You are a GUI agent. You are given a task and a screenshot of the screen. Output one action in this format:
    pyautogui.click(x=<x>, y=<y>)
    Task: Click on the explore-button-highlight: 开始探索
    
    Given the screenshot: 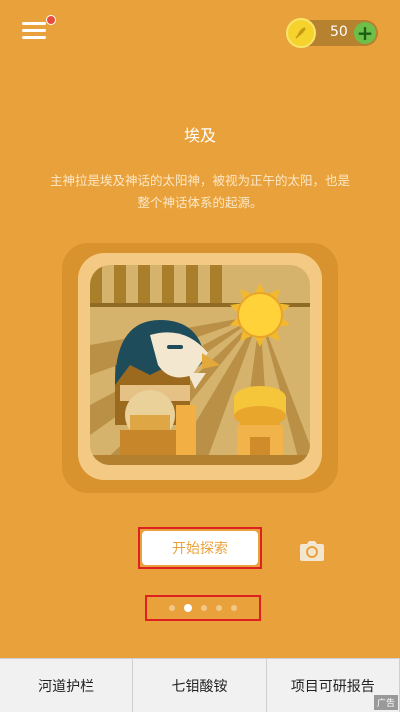 What is the action you would take?
    pyautogui.click(x=200, y=548)
    